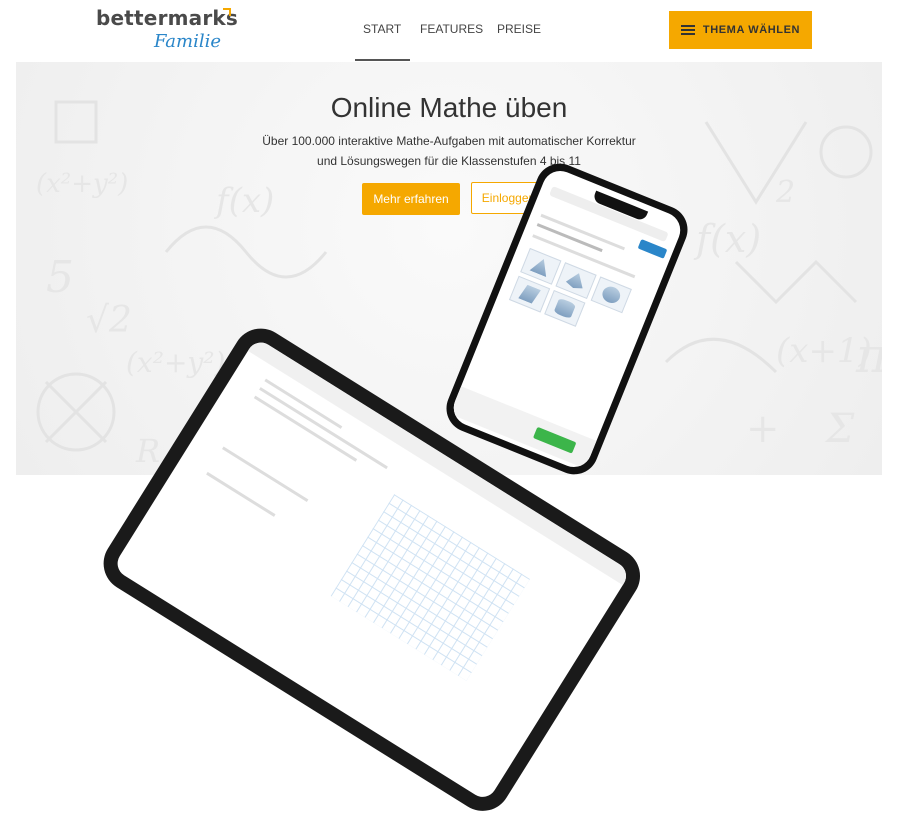 The image size is (898, 821). What do you see at coordinates (167, 18) in the screenshot?
I see `logo-main-text: bettermarks` at bounding box center [167, 18].